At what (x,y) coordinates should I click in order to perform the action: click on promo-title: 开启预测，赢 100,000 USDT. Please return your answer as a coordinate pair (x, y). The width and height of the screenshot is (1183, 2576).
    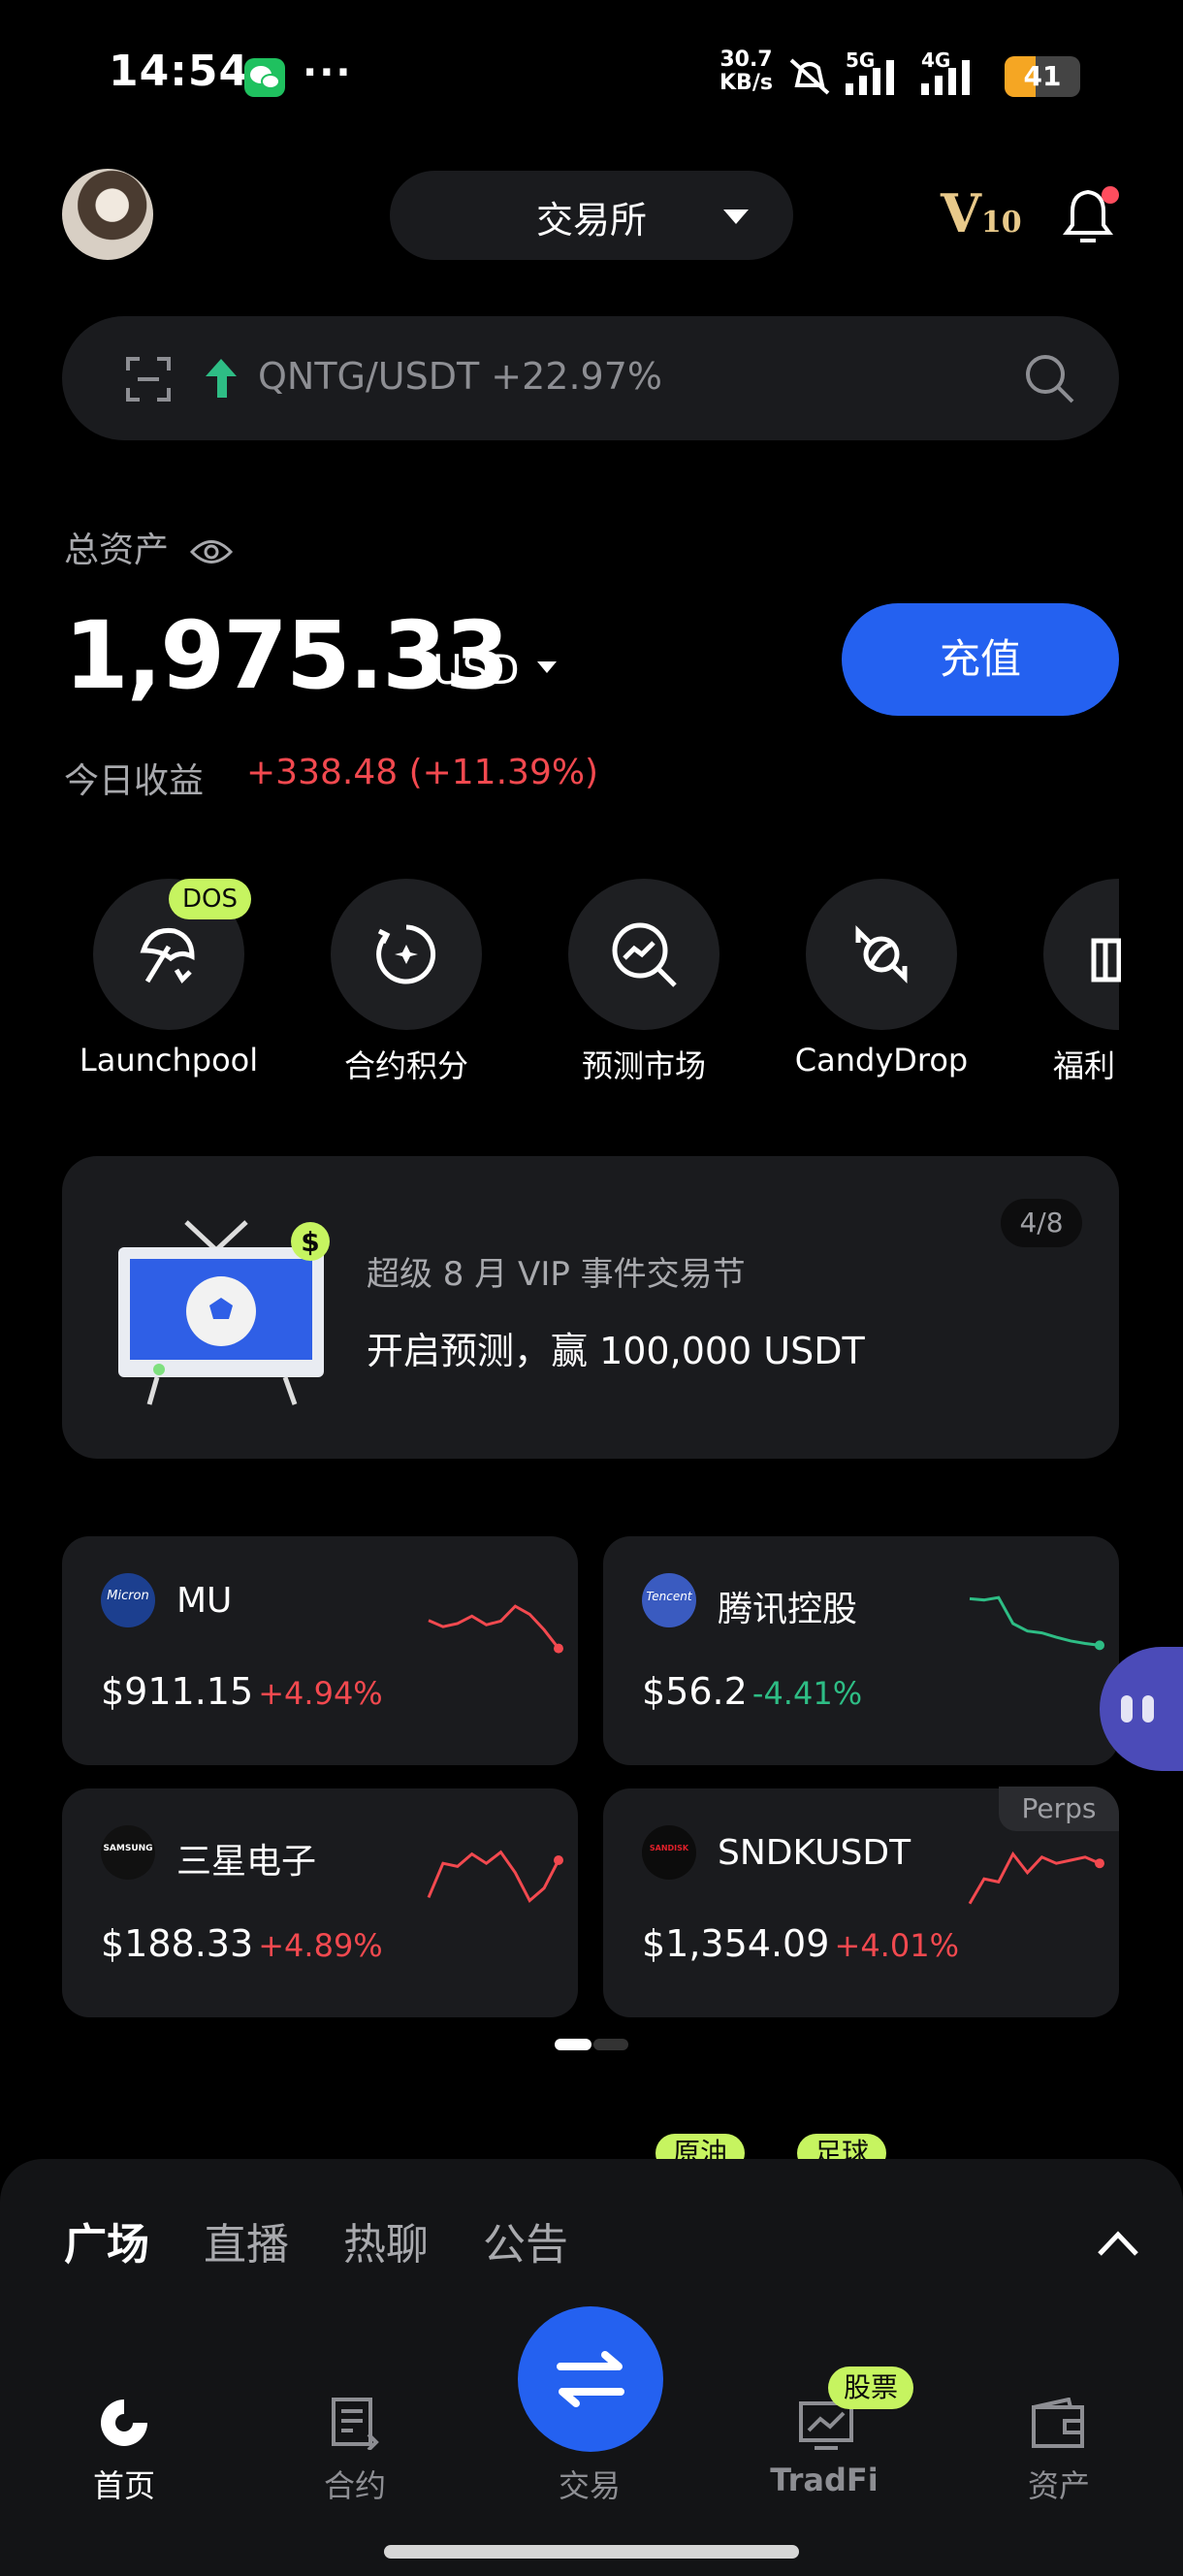
    Looking at the image, I should click on (616, 1351).